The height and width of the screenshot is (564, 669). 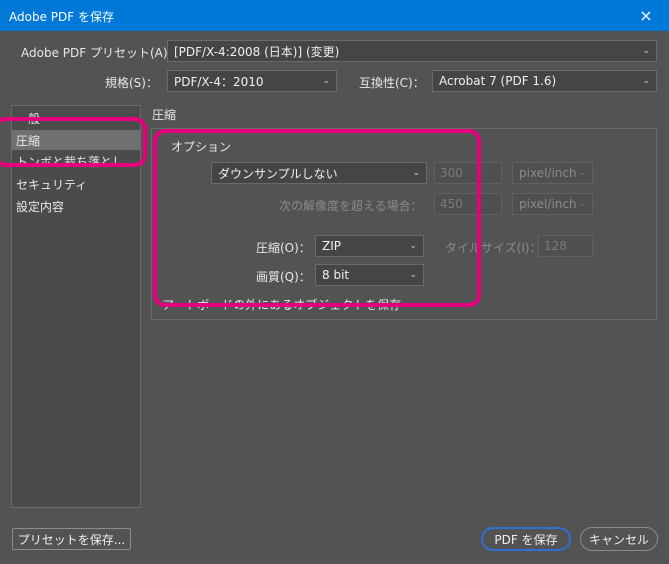 What do you see at coordinates (76, 118) in the screenshot?
I see `sidebar-item-general: 一般` at bounding box center [76, 118].